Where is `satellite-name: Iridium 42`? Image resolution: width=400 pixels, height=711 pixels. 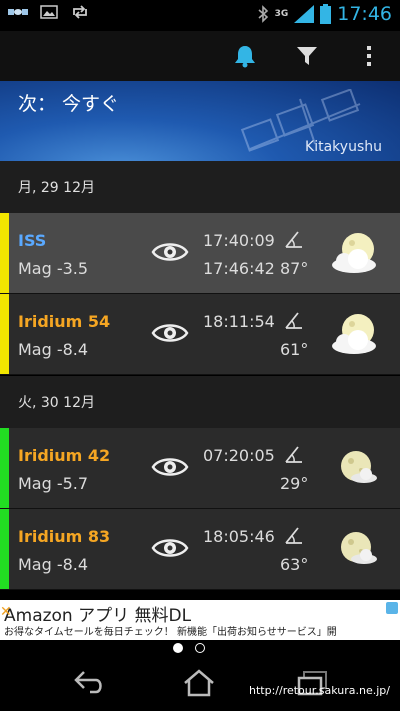
satellite-name: Iridium 42 is located at coordinates (64, 455).